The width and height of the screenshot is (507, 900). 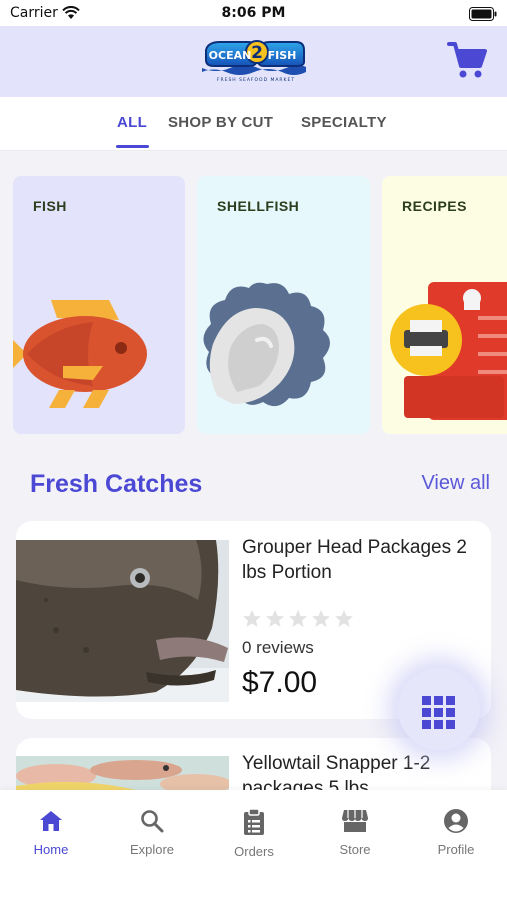 What do you see at coordinates (434, 206) in the screenshot?
I see `category-label-recipes: RECIPES` at bounding box center [434, 206].